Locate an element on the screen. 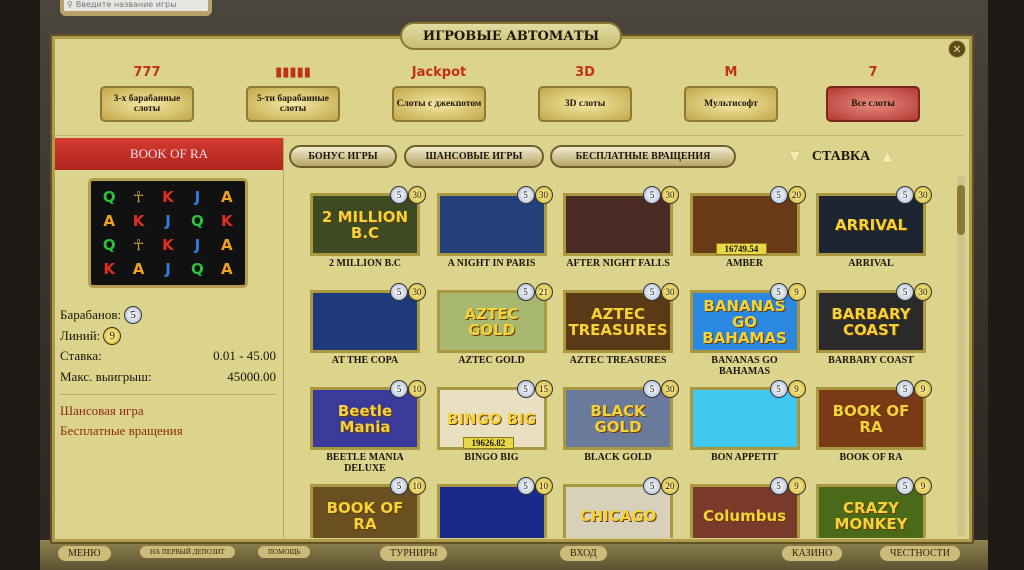 The width and height of the screenshot is (1024, 570). game-name: BANANAS GO BAHAMAS is located at coordinates (745, 366).